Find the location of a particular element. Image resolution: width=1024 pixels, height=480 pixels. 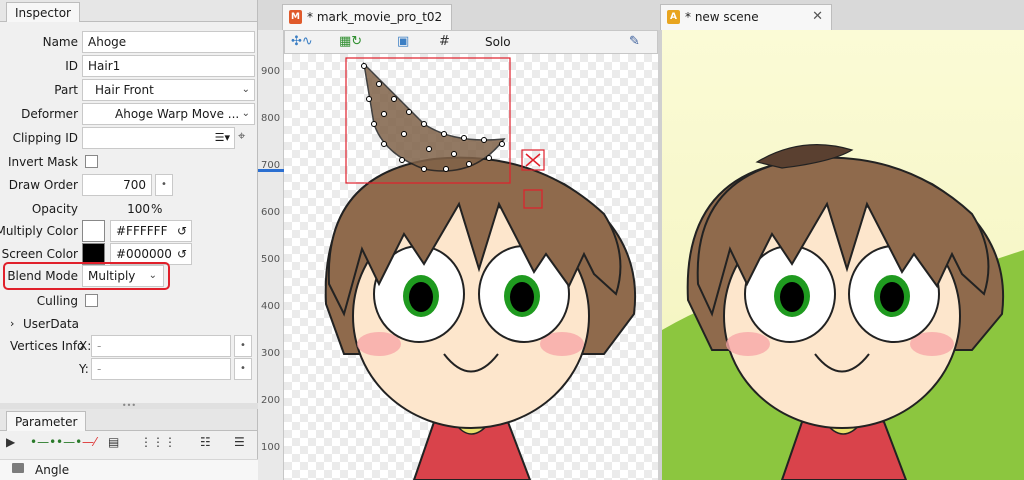

solo-button: Solo is located at coordinates (498, 42).